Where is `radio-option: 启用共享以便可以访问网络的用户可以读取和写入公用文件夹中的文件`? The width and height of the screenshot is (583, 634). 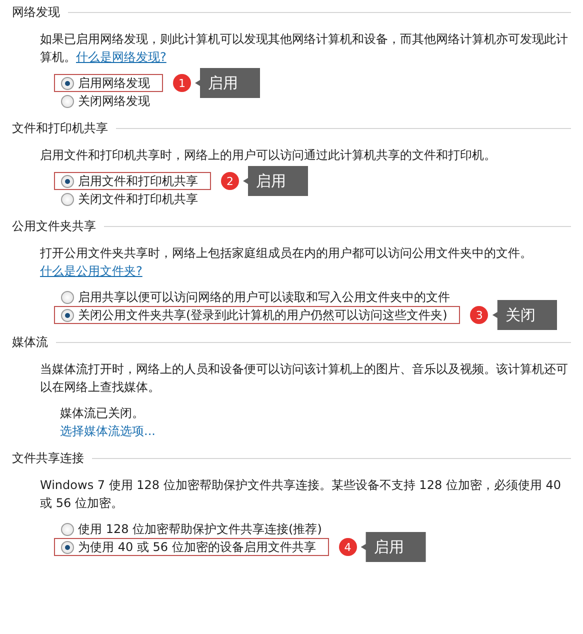
radio-option: 启用共享以便可以访问网络的用户可以读取和写入公用文件夹中的文件 is located at coordinates (255, 297).